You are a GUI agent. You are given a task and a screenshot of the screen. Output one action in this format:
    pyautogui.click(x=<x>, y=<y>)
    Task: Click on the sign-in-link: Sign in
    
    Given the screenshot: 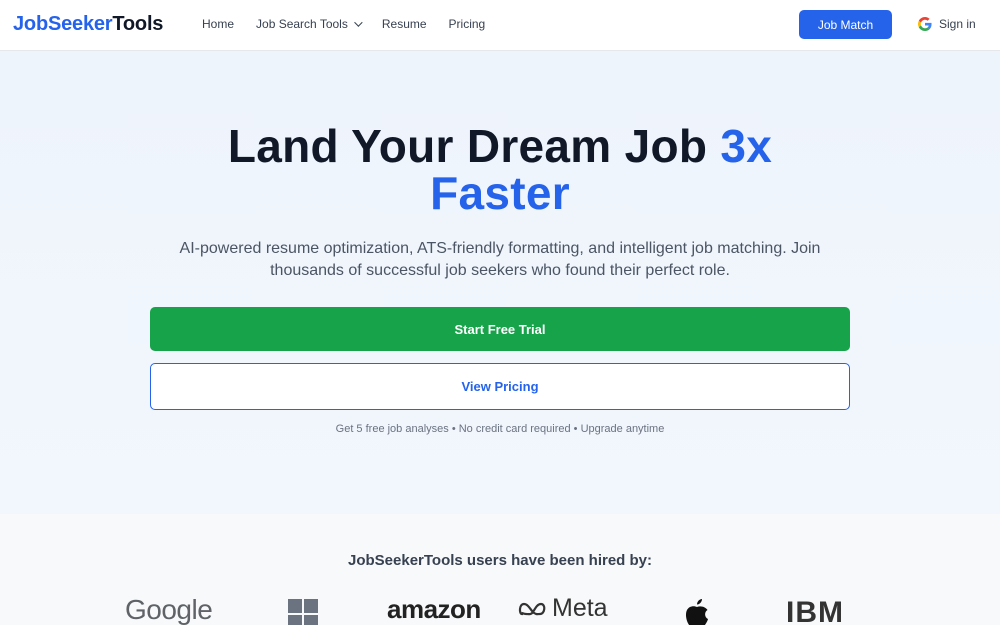 What is the action you would take?
    pyautogui.click(x=947, y=24)
    